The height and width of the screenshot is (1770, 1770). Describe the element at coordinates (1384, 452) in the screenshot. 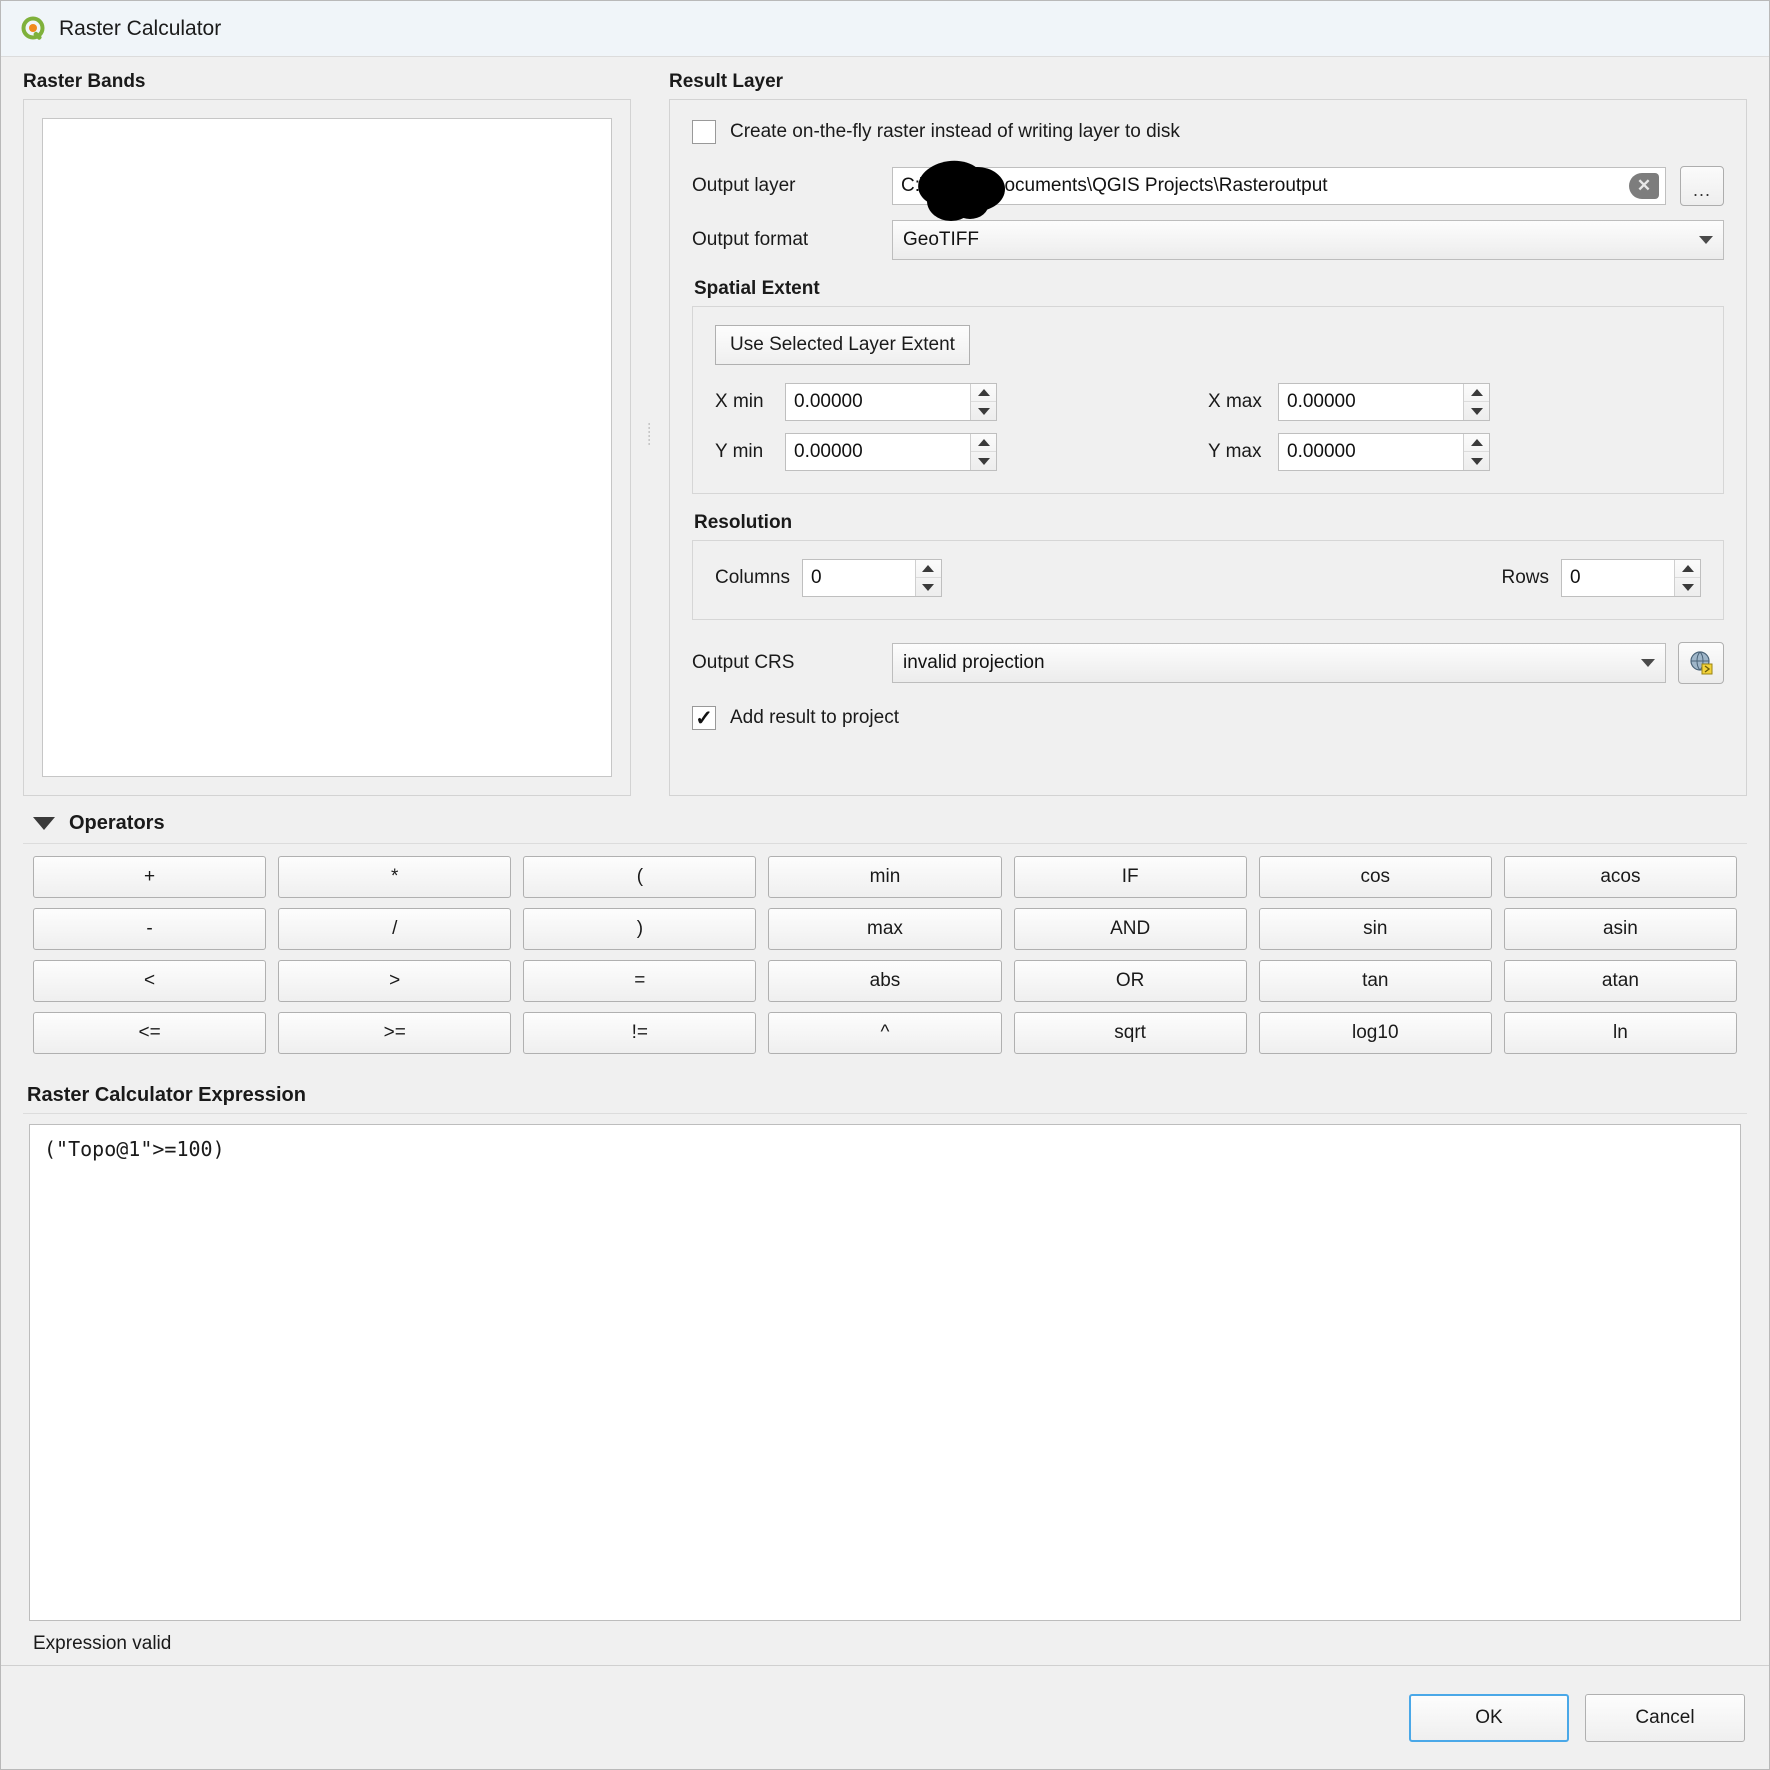

I see `y-max-spinbox: 0.00000` at that location.